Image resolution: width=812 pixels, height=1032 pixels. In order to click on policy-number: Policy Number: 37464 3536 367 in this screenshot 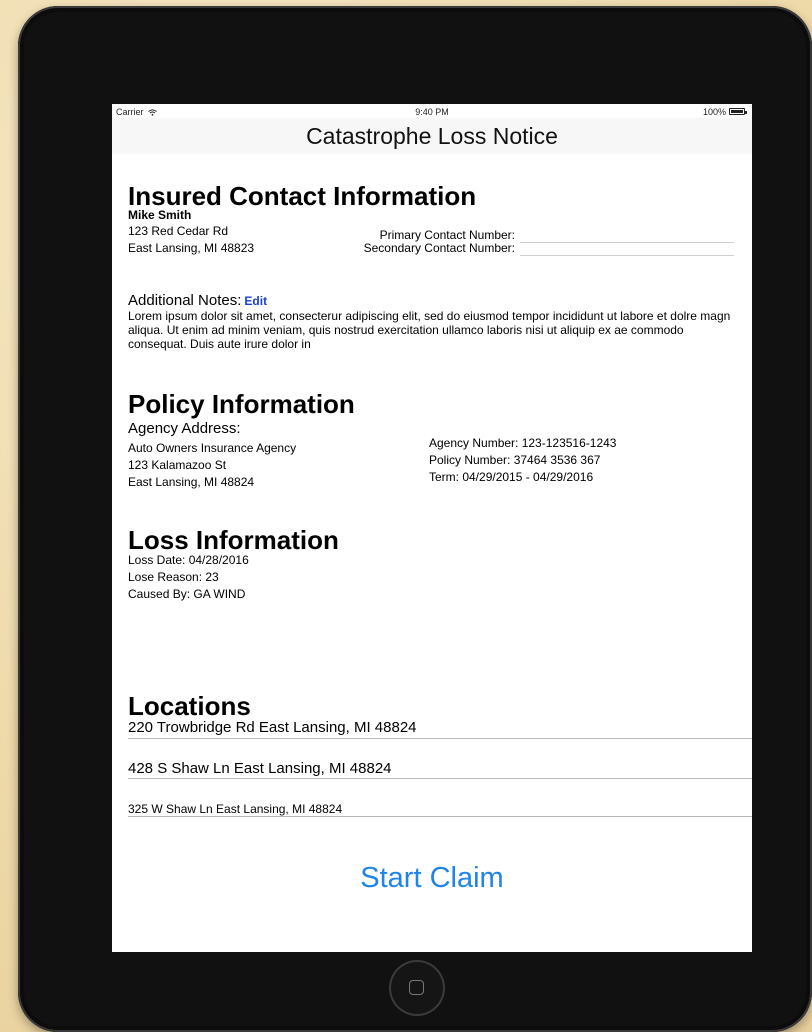, I will do `click(515, 460)`.